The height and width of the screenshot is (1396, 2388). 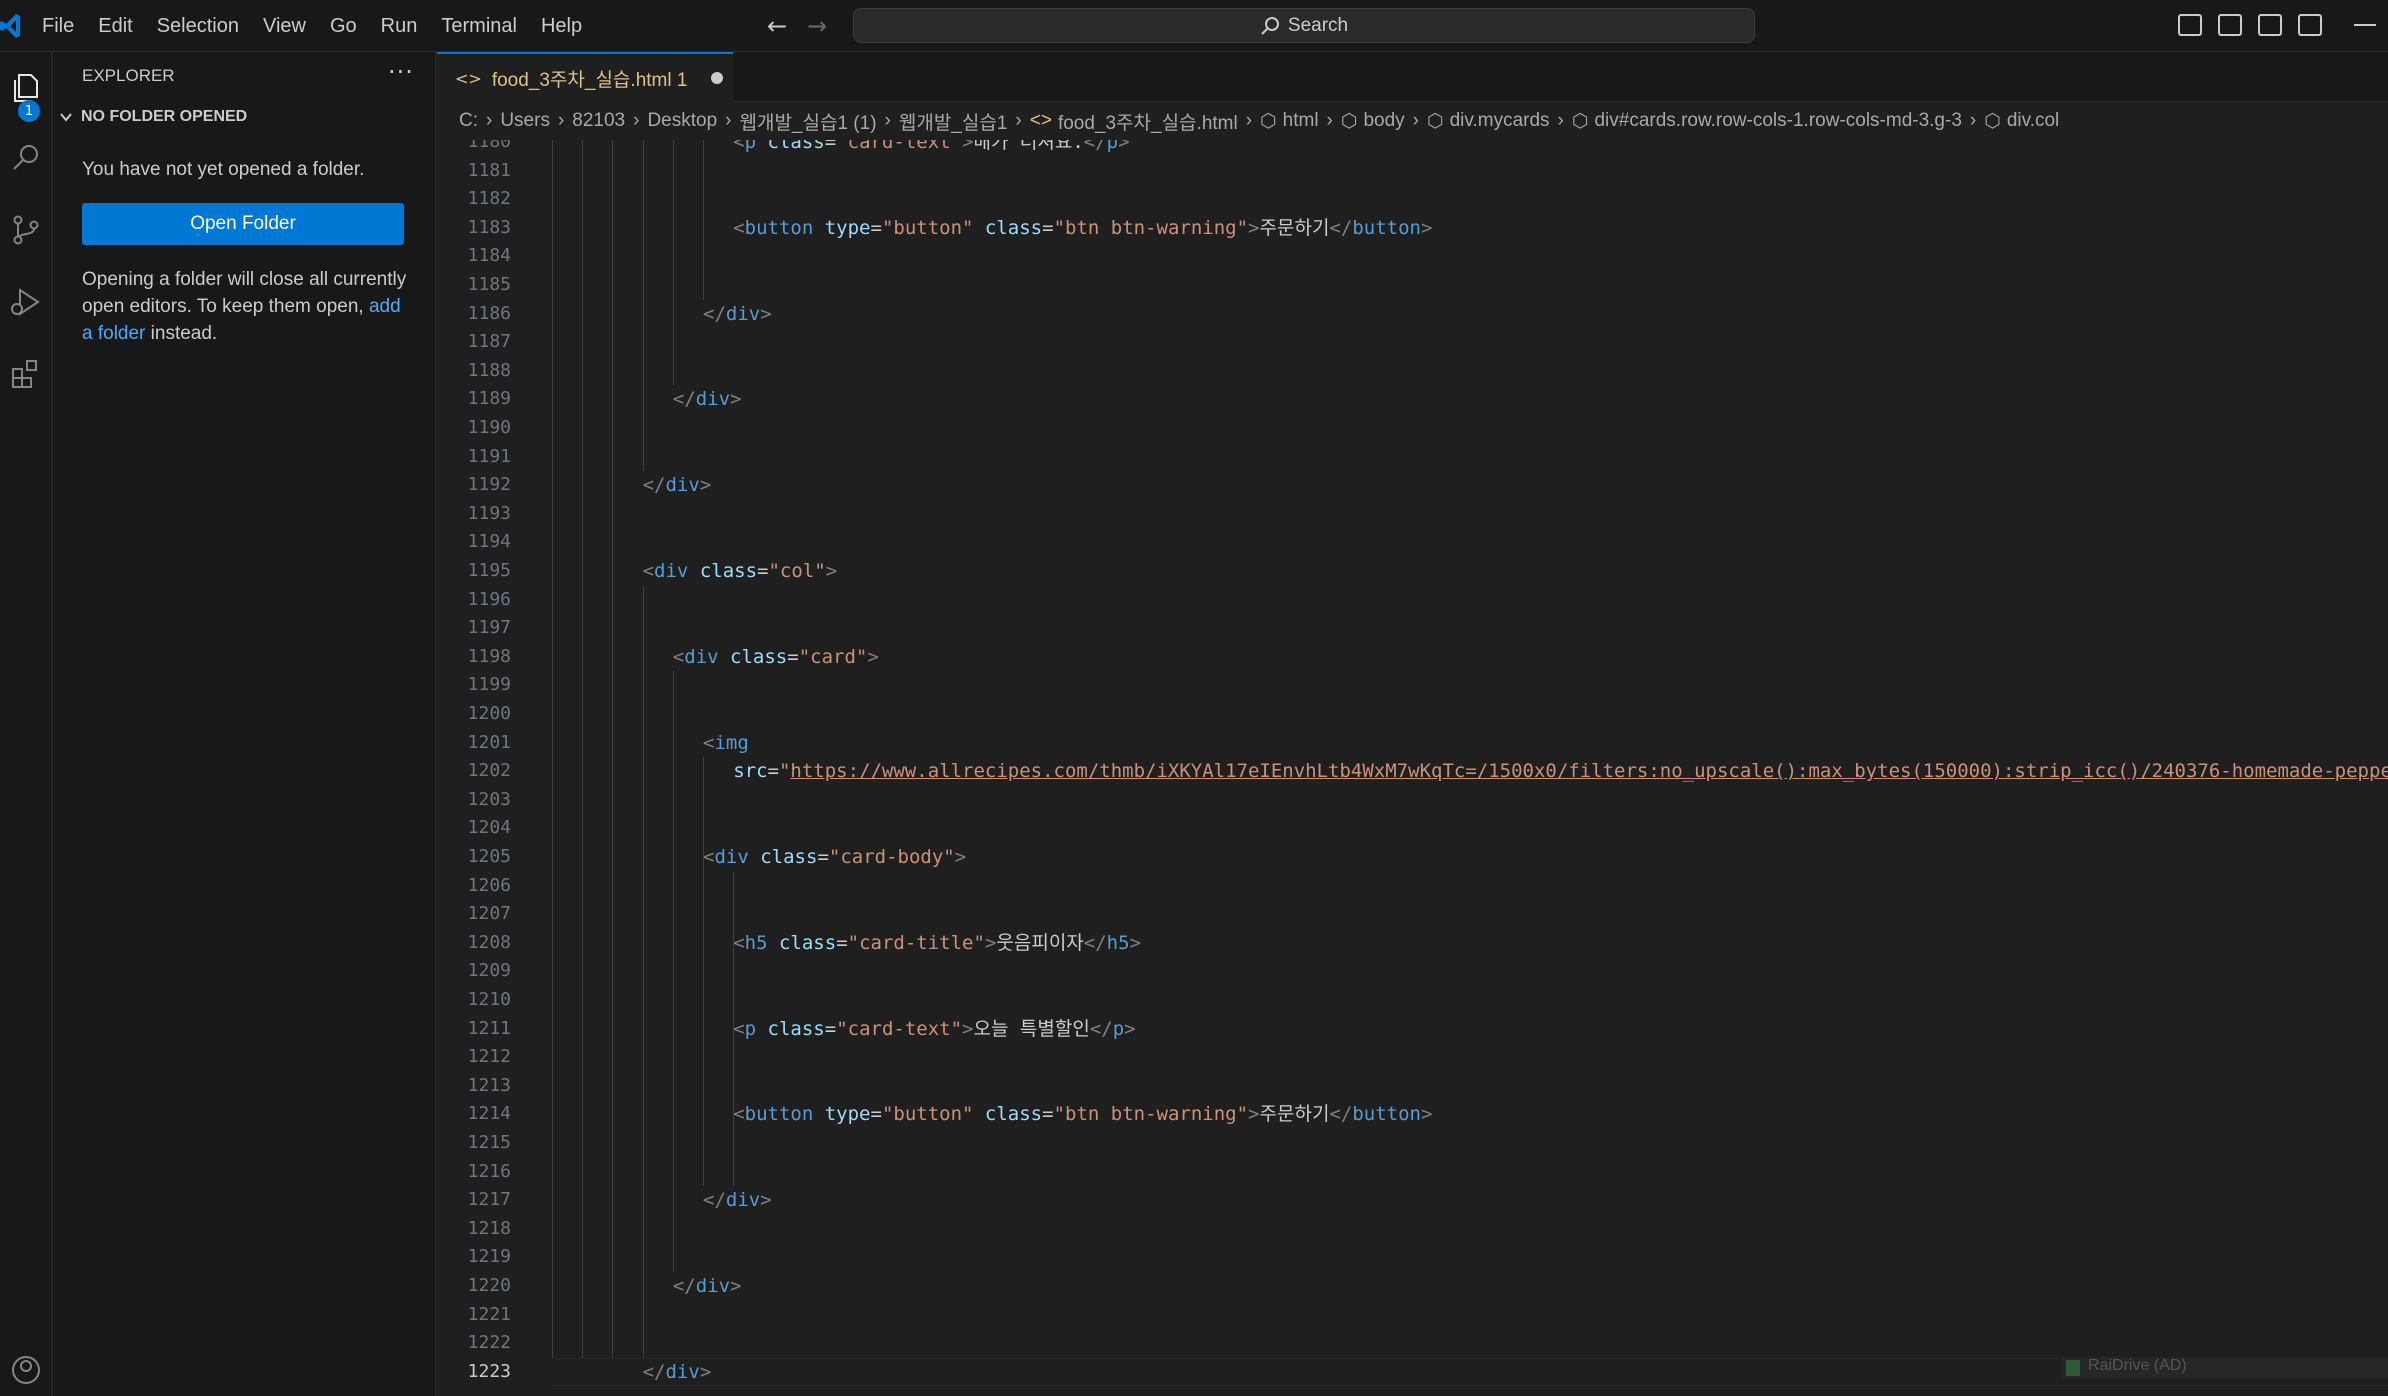 What do you see at coordinates (489, 1314) in the screenshot?
I see `line-number: 1221` at bounding box center [489, 1314].